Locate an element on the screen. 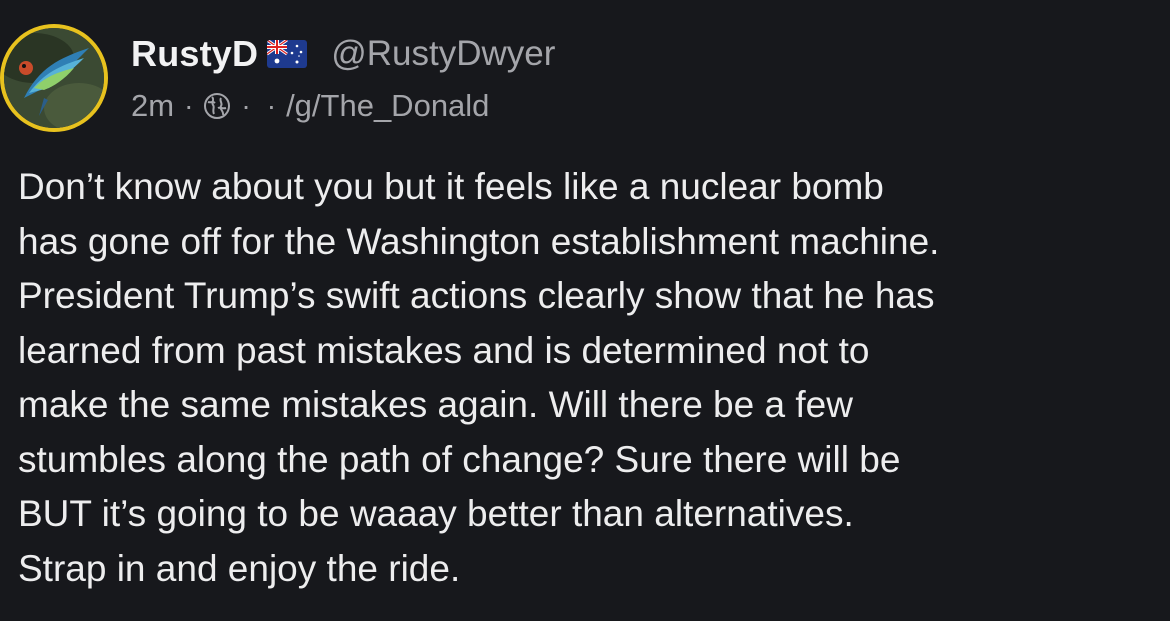  avatar is located at coordinates (54, 78).